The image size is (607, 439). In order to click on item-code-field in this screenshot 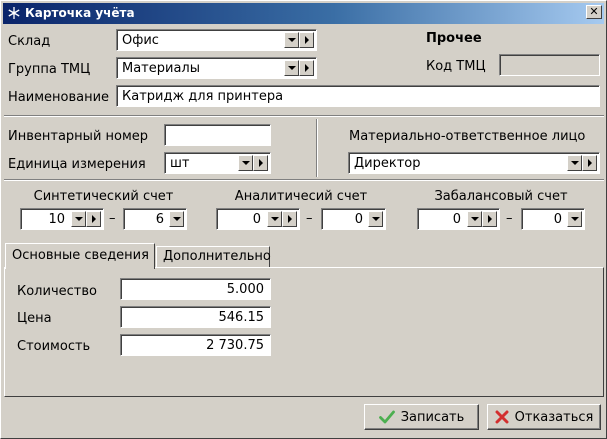, I will do `click(549, 65)`.